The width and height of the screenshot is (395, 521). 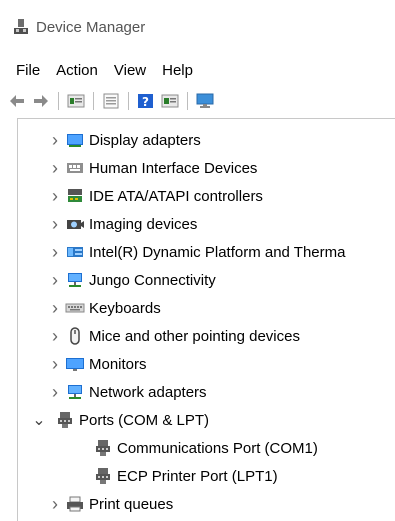 I want to click on menu-view: View, so click(x=130, y=70).